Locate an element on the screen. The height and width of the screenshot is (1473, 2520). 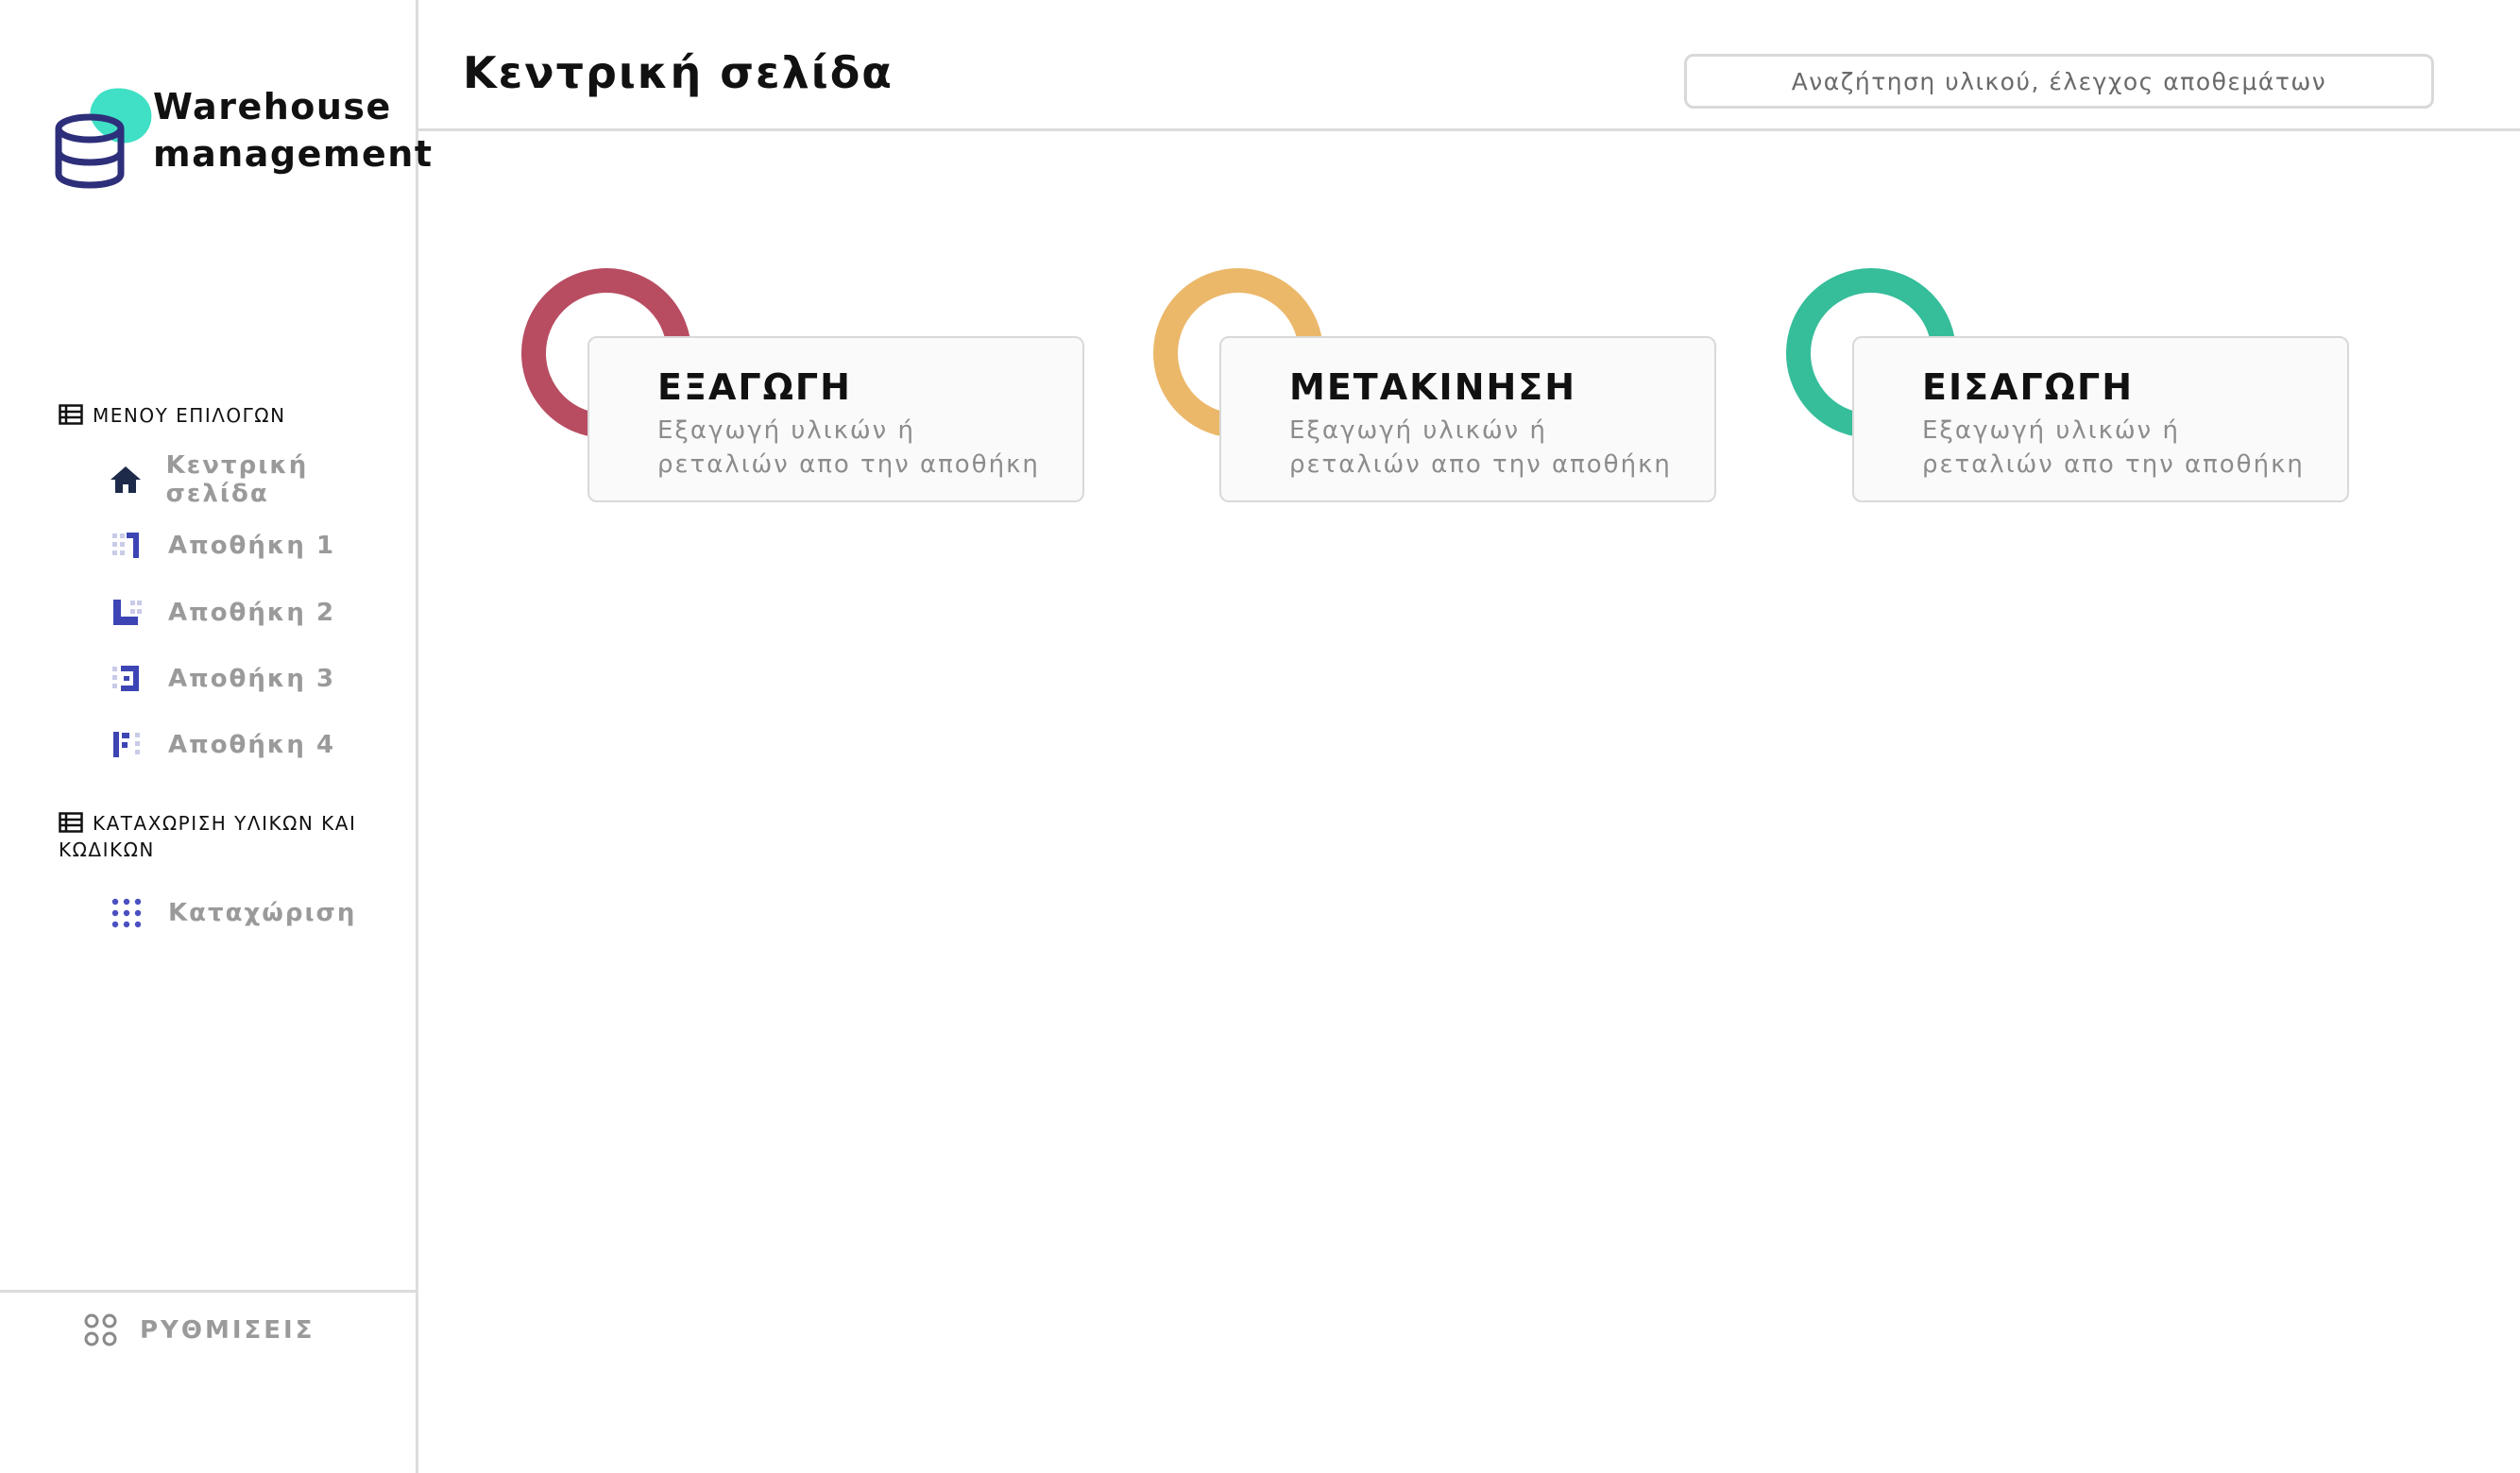
sidebar-item-warehouse-2: Αποθήκη 2 is located at coordinates (257, 612).